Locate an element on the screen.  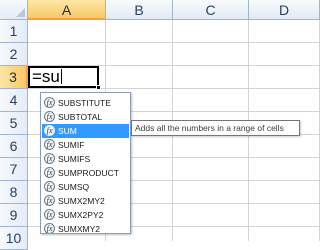
function-name: SUMX2MY2 is located at coordinates (81, 201).